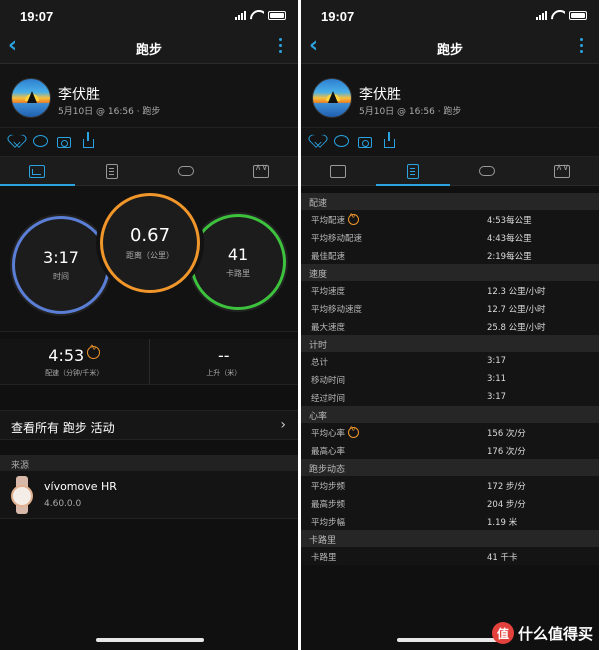 Image resolution: width=600 pixels, height=650 pixels. I want to click on details-row: 经过时间 3:17, so click(450, 397).